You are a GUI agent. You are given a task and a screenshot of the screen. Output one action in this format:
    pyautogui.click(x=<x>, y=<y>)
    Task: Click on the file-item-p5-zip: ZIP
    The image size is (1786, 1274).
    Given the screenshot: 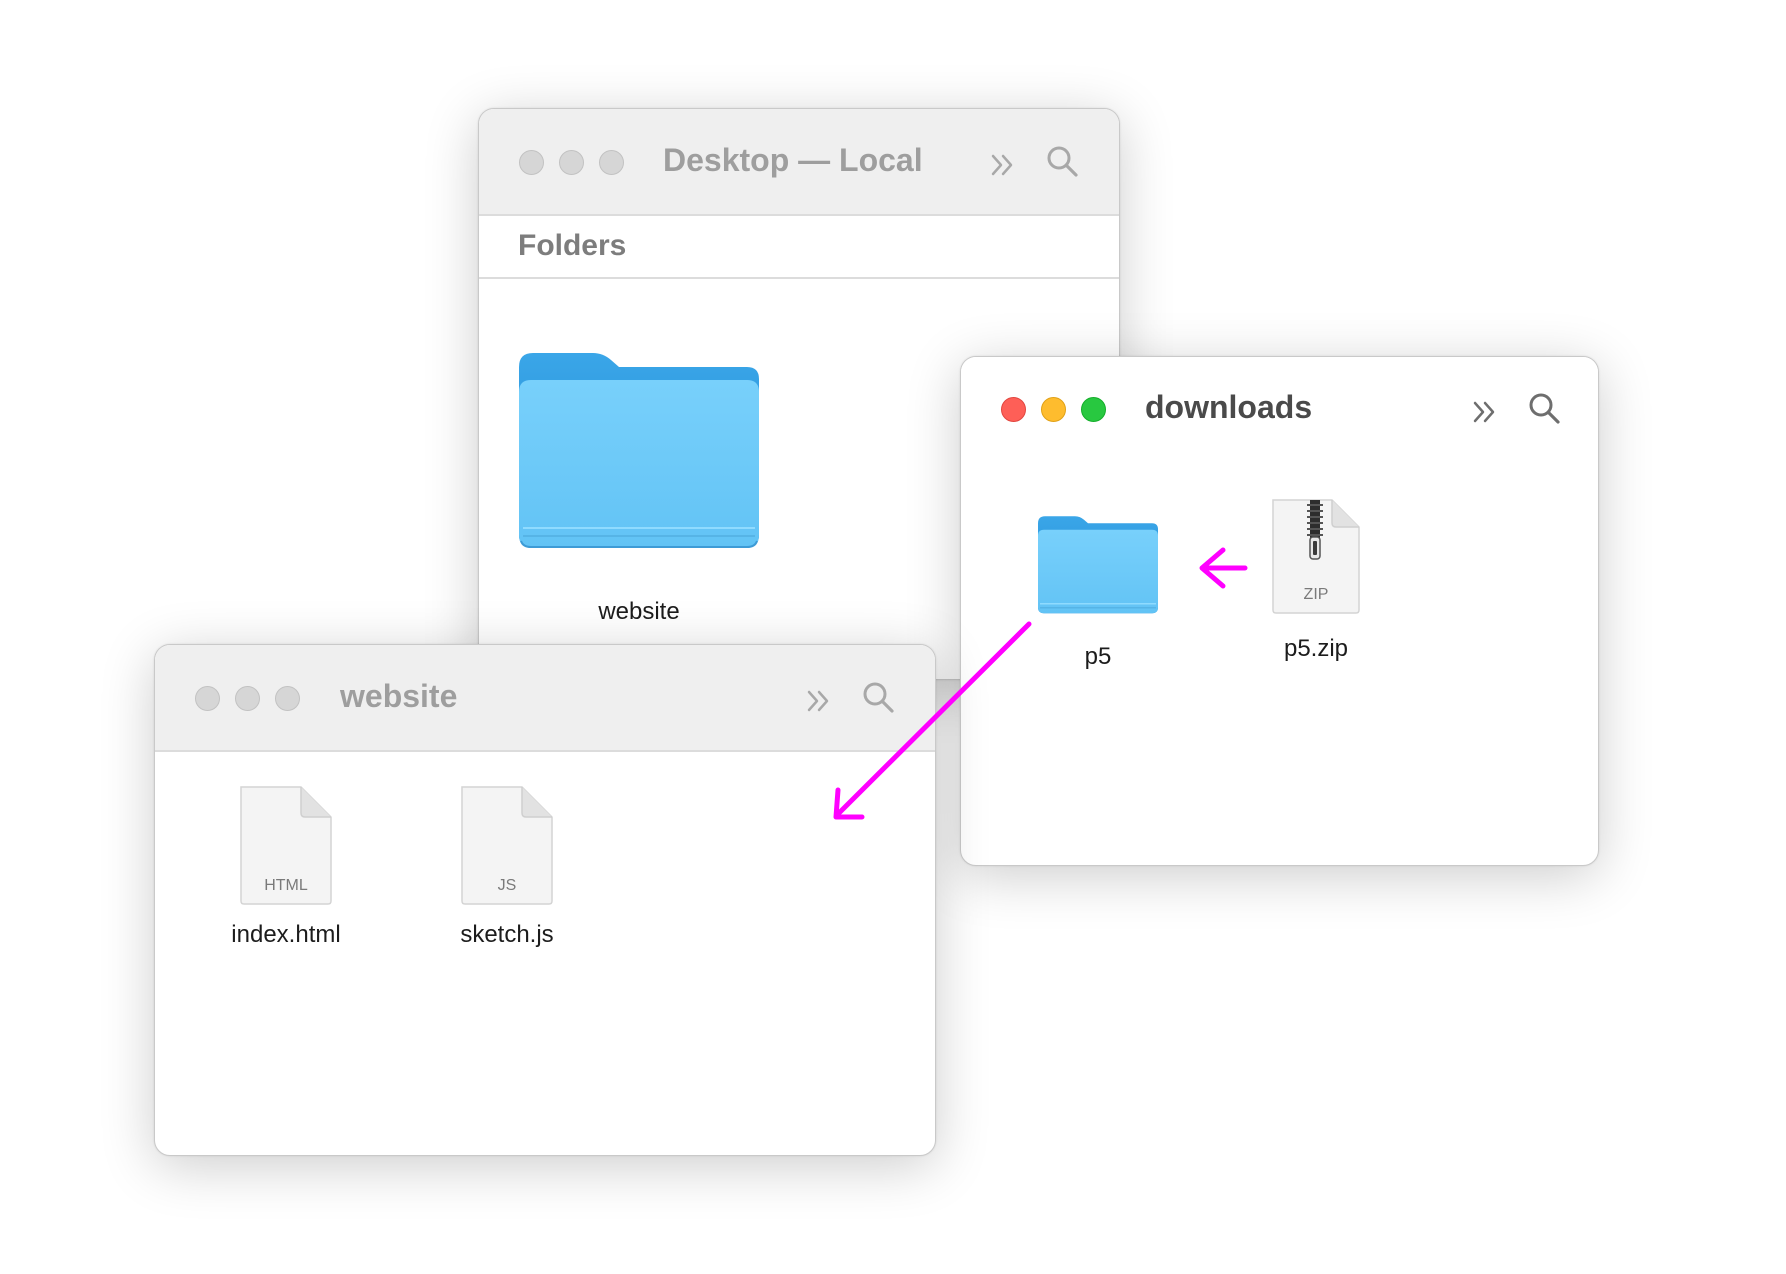 What is the action you would take?
    pyautogui.click(x=1316, y=558)
    